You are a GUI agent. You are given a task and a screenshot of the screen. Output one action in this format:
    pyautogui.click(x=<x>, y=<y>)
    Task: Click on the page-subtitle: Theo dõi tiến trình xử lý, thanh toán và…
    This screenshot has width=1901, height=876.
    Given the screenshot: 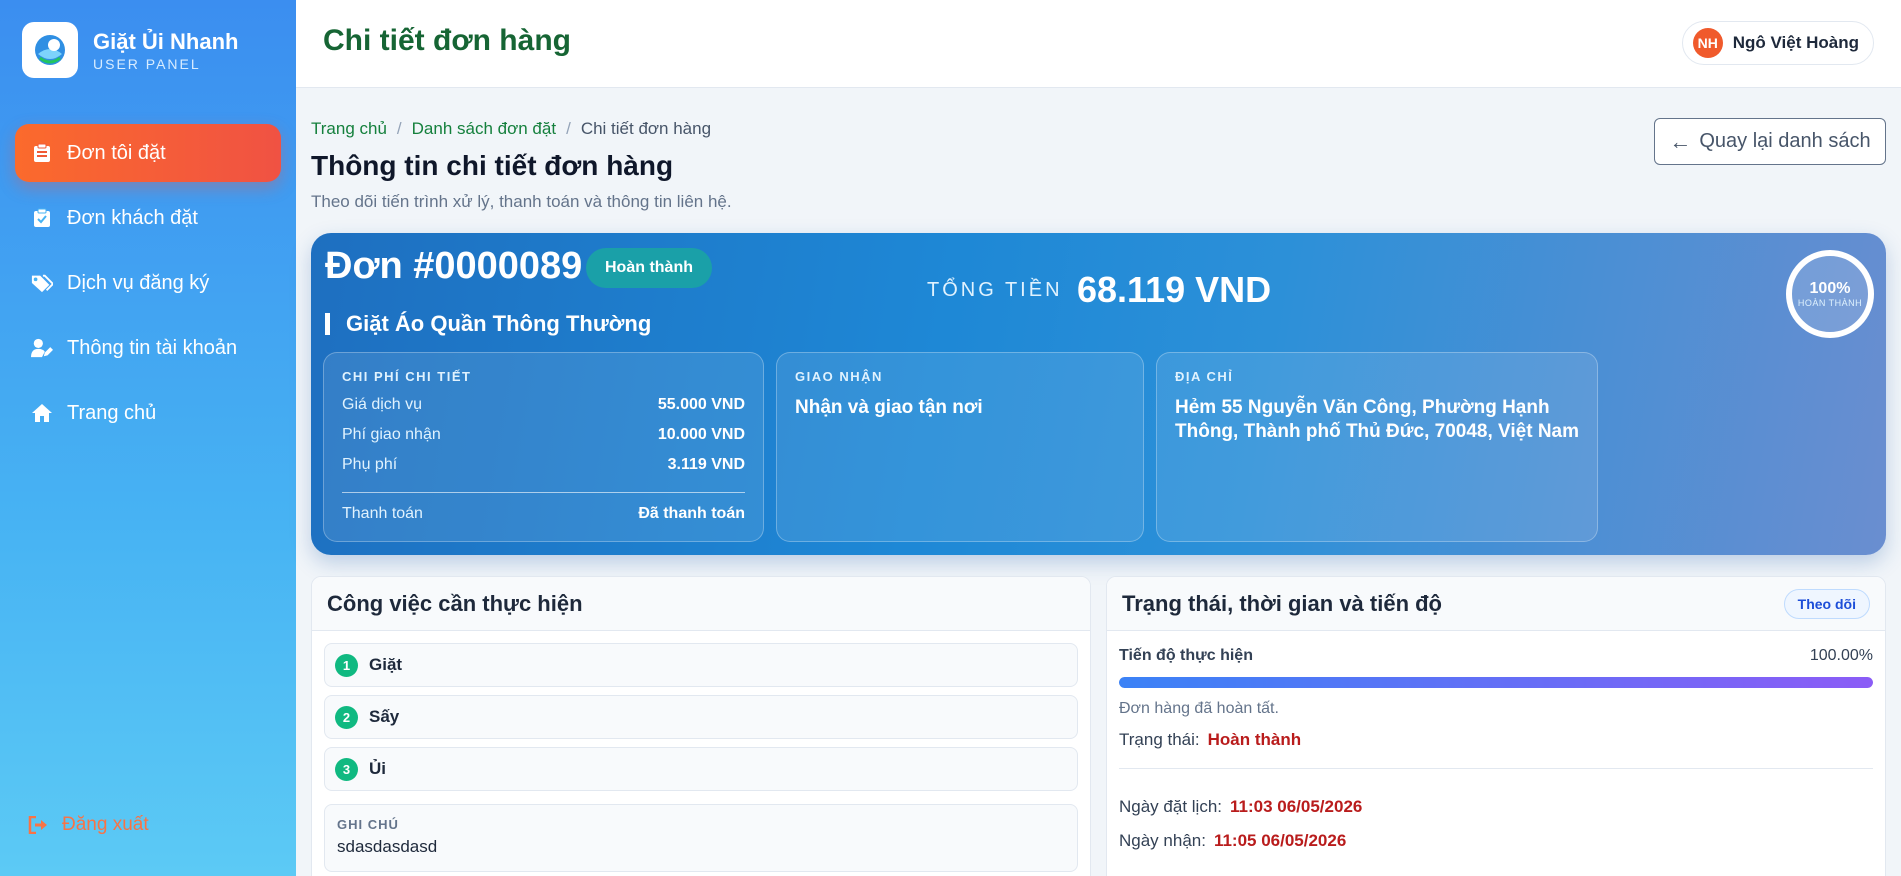 What is the action you would take?
    pyautogui.click(x=521, y=201)
    